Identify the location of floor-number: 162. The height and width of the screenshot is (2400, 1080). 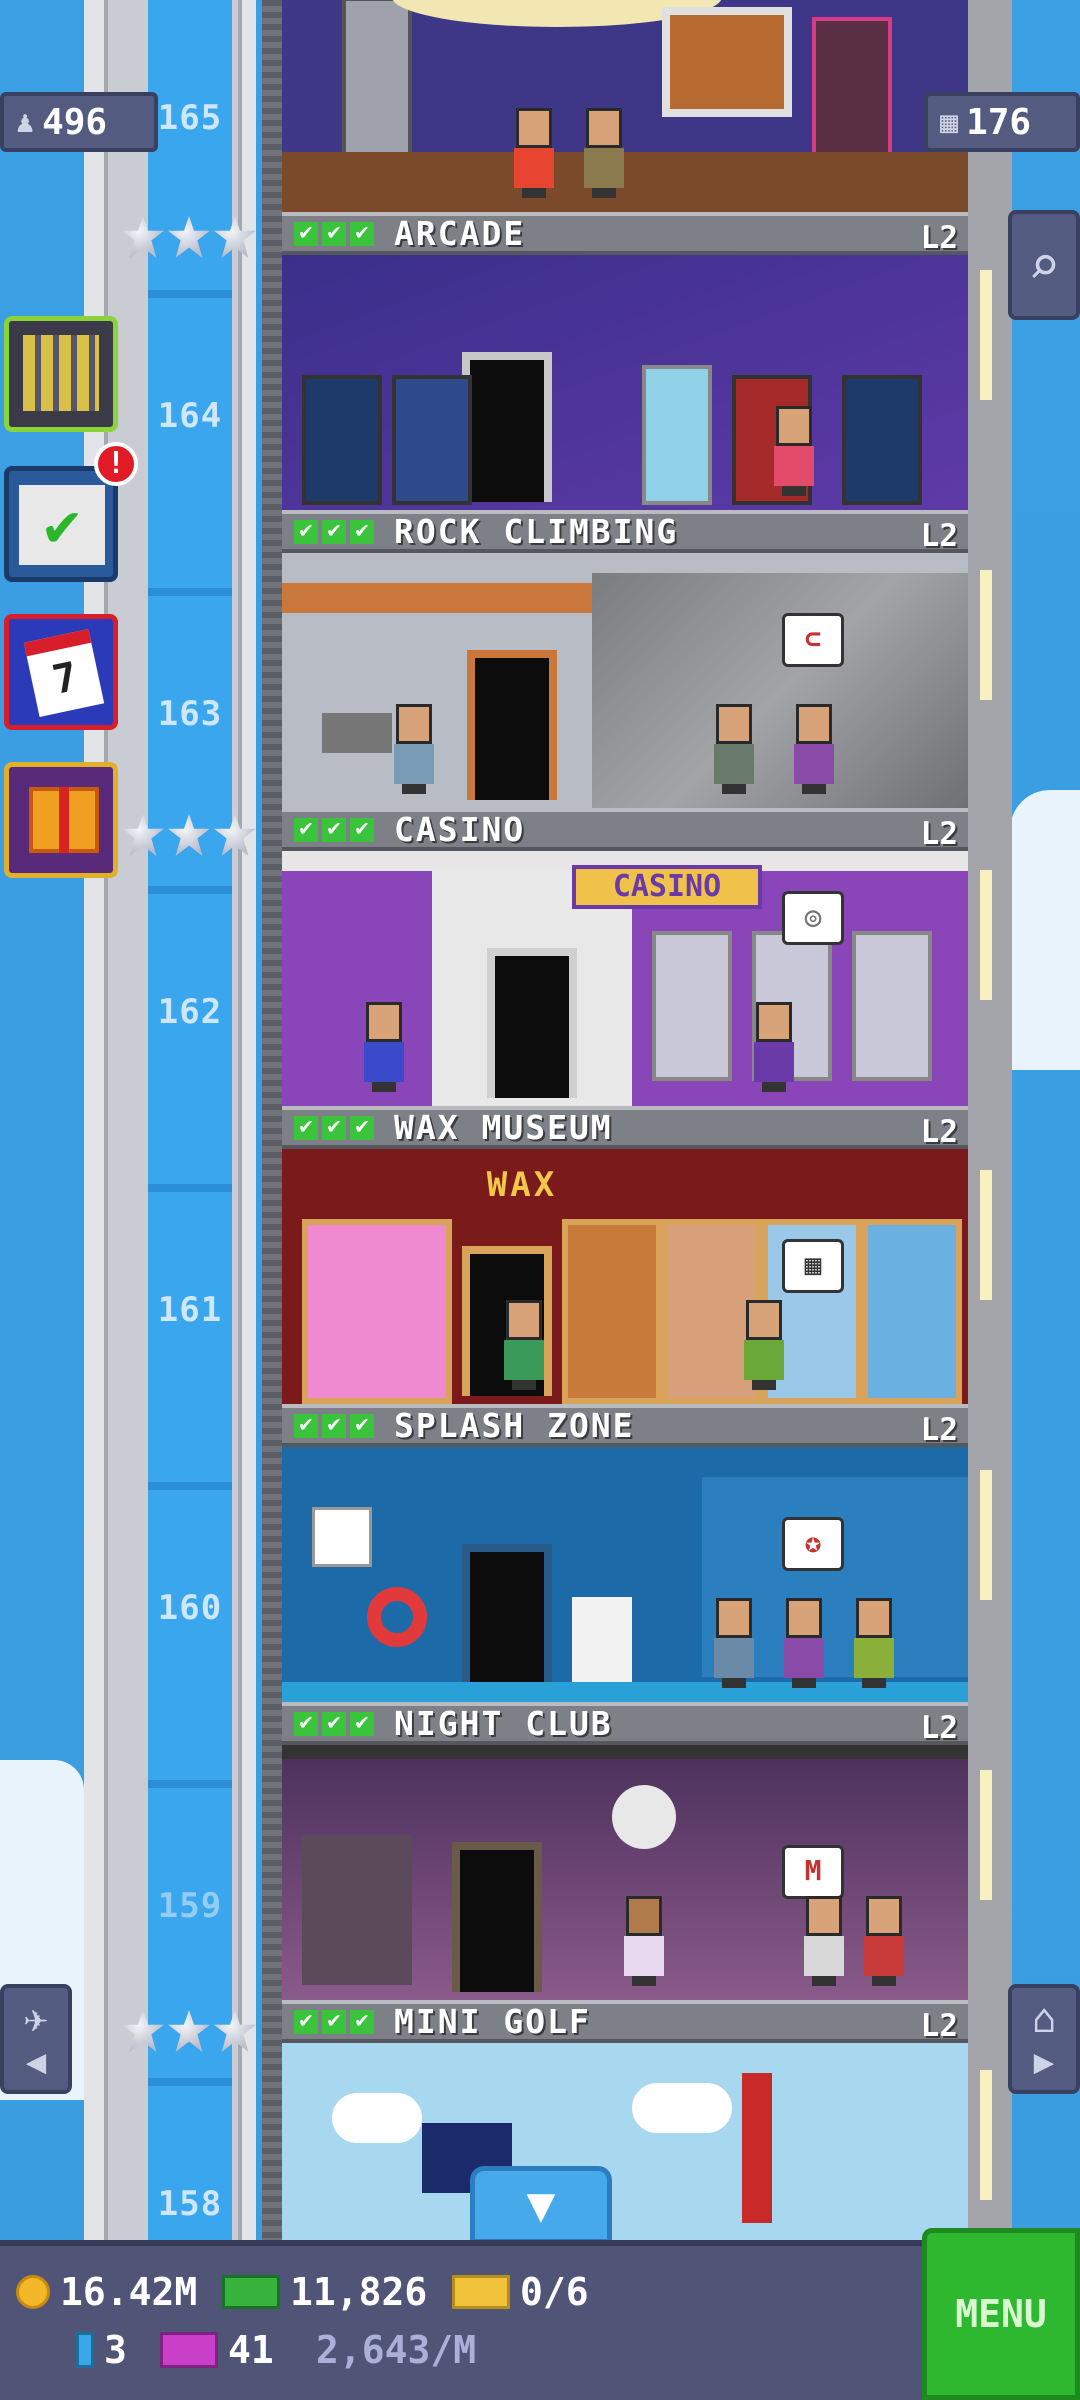
(190, 1012).